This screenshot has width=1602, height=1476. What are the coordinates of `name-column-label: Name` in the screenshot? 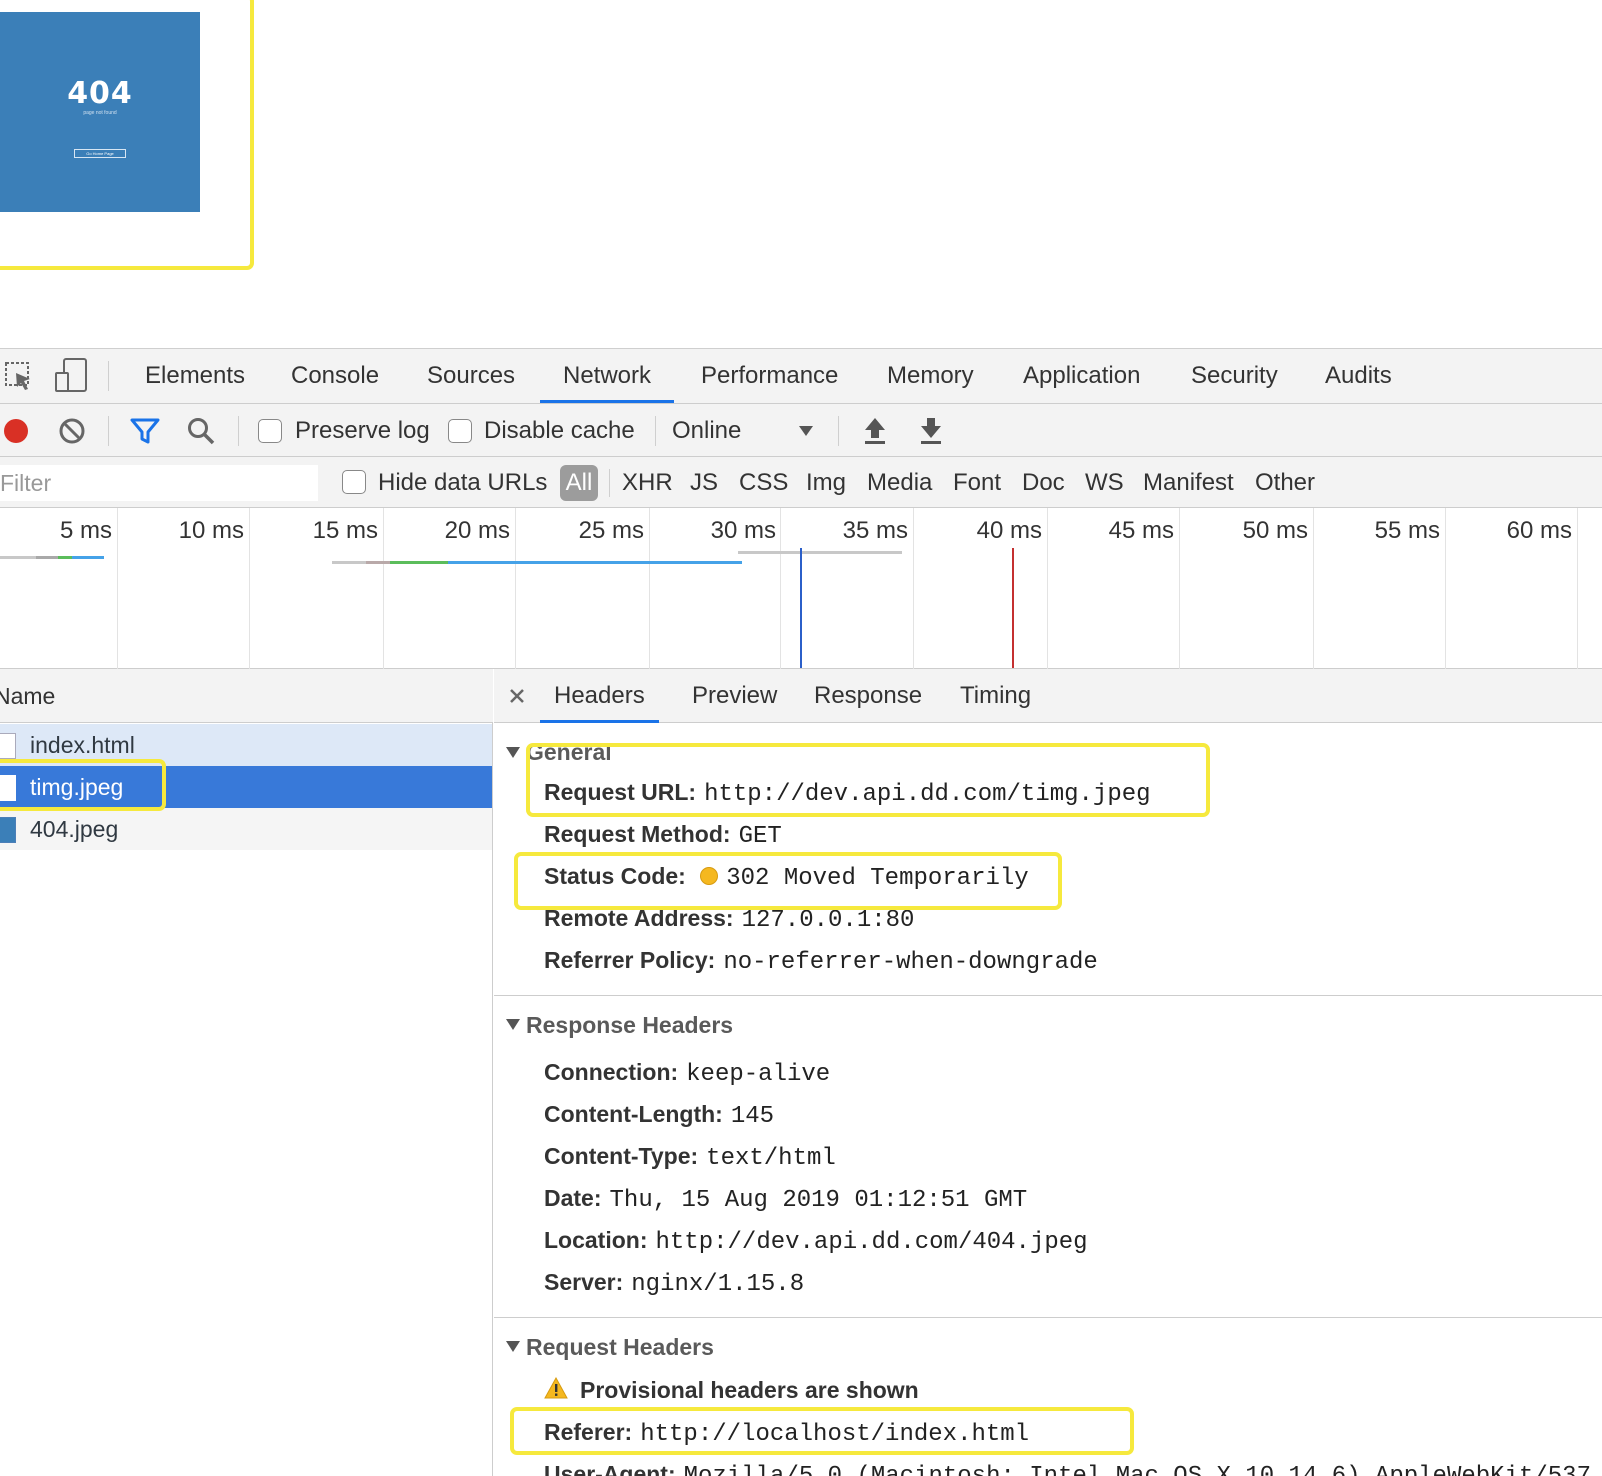 It's located at (28, 696).